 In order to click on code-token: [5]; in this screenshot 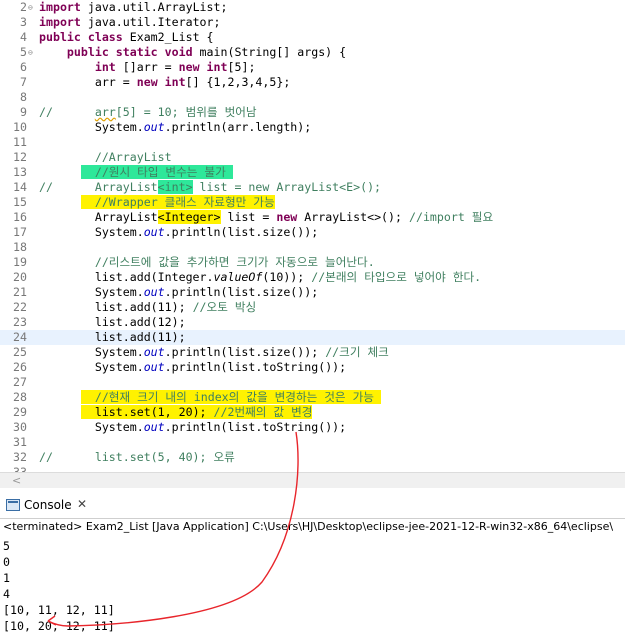, I will do `click(241, 67)`.